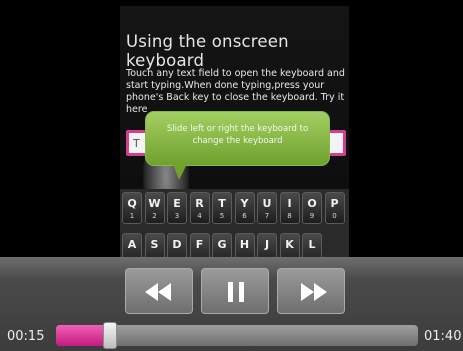 Image resolution: width=463 pixels, height=351 pixels. What do you see at coordinates (267, 203) in the screenshot?
I see `key-letter: U` at bounding box center [267, 203].